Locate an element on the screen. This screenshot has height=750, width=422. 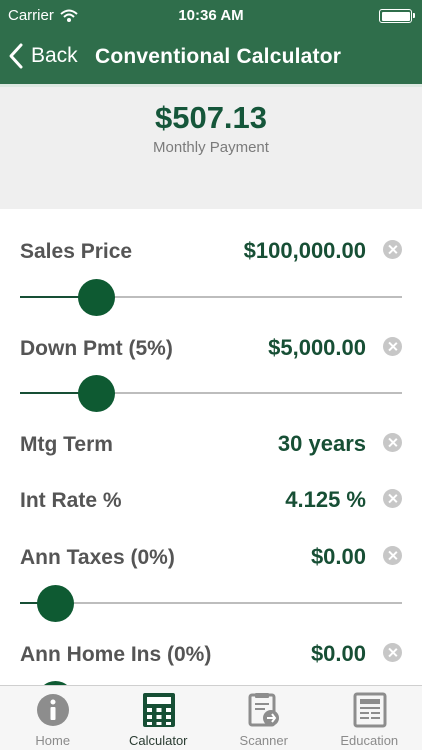
annual-home-insurance-label: Ann Home Ins (0%) is located at coordinates (116, 654).